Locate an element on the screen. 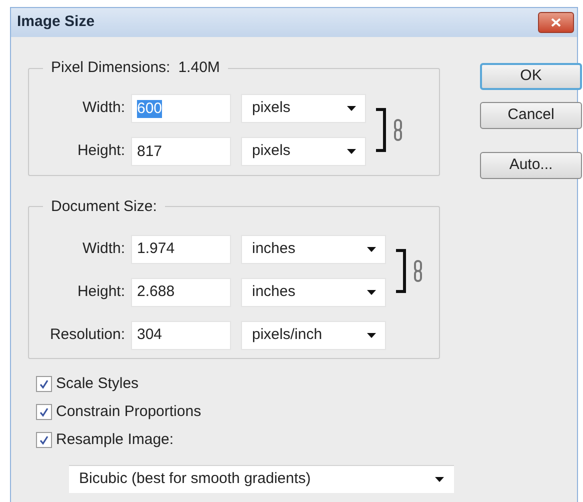 Image resolution: width=583 pixels, height=502 pixels. checkbox-label: Scale Styles is located at coordinates (97, 384).